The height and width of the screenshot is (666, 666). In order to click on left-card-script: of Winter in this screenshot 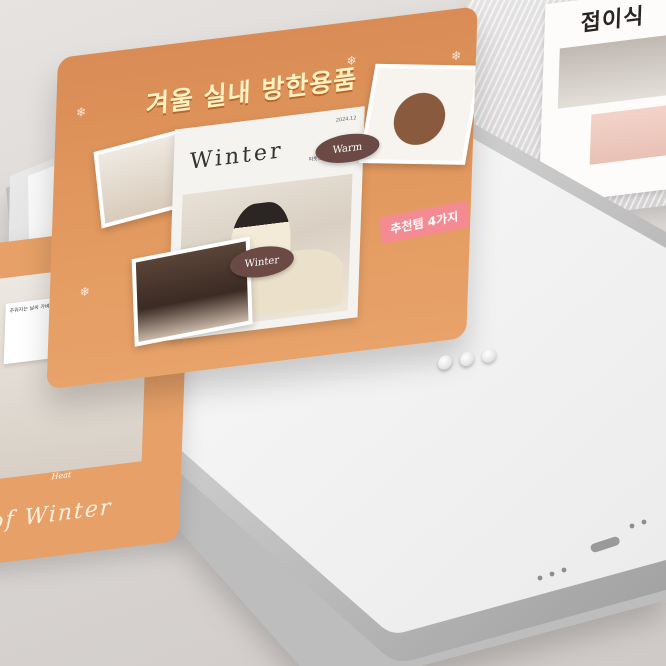, I will do `click(56, 515)`.